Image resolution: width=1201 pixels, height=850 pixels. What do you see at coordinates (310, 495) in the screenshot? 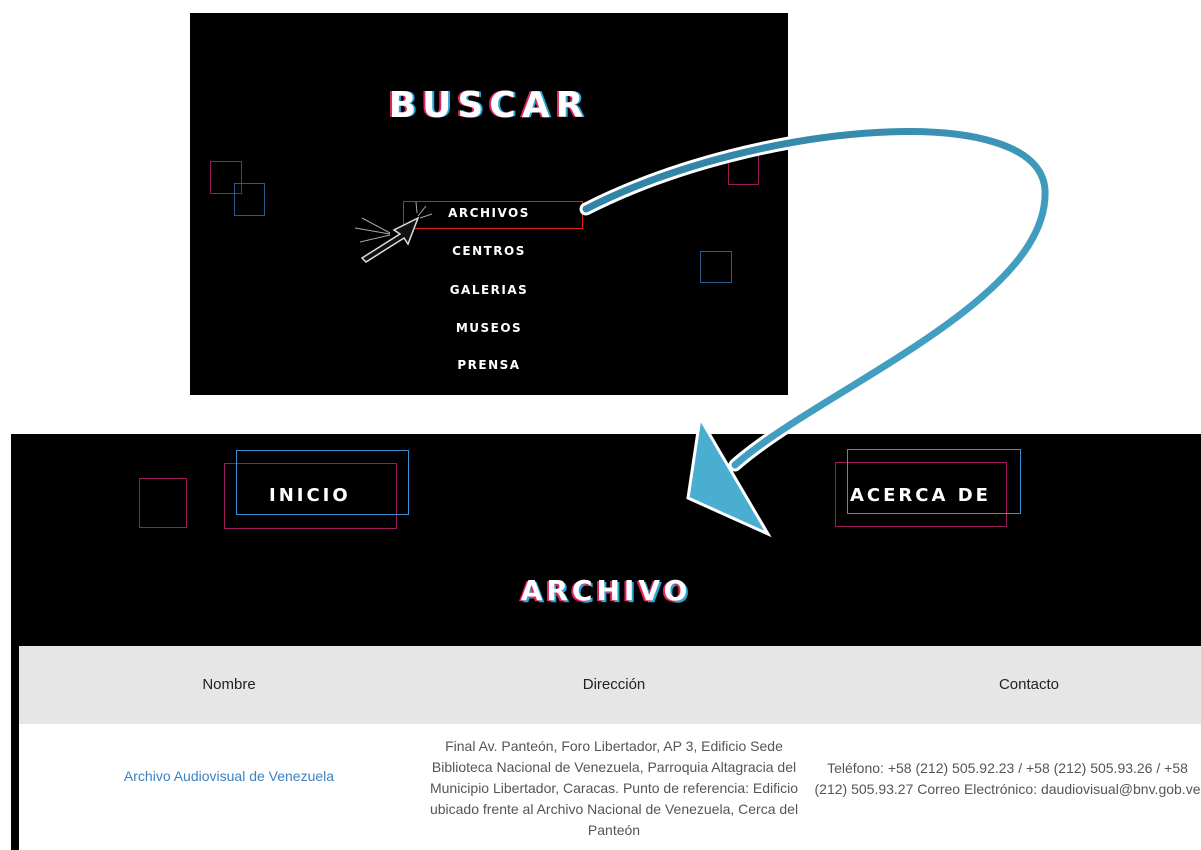
I see `nav-inicio-button: INICIO` at bounding box center [310, 495].